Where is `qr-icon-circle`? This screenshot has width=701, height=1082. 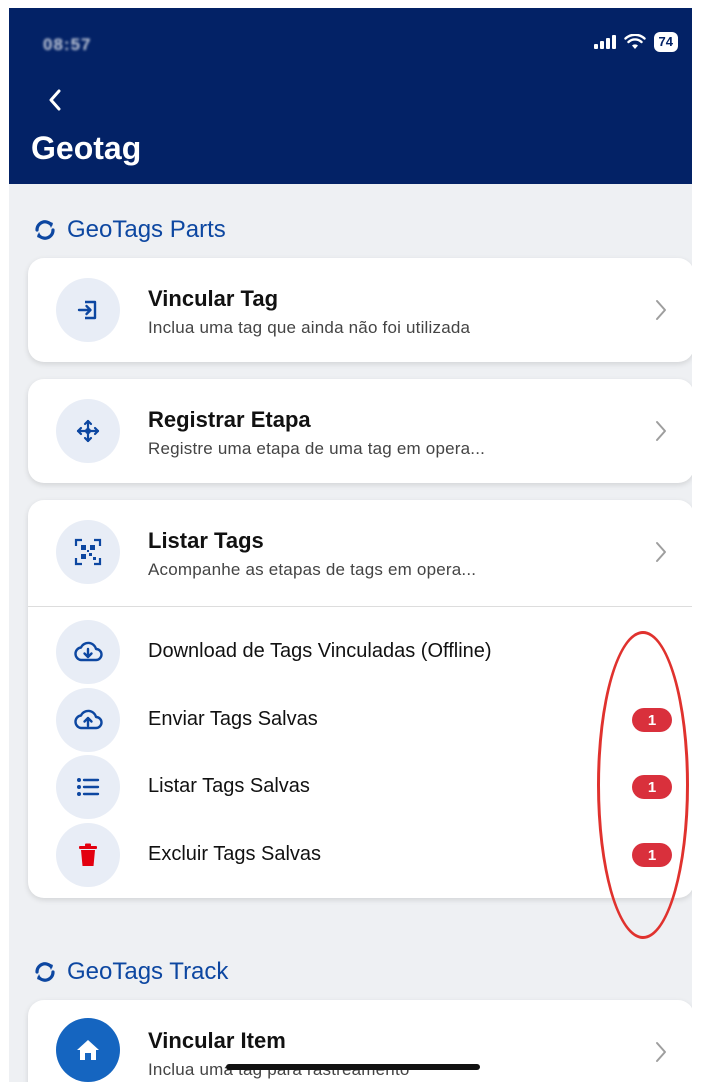 qr-icon-circle is located at coordinates (88, 552).